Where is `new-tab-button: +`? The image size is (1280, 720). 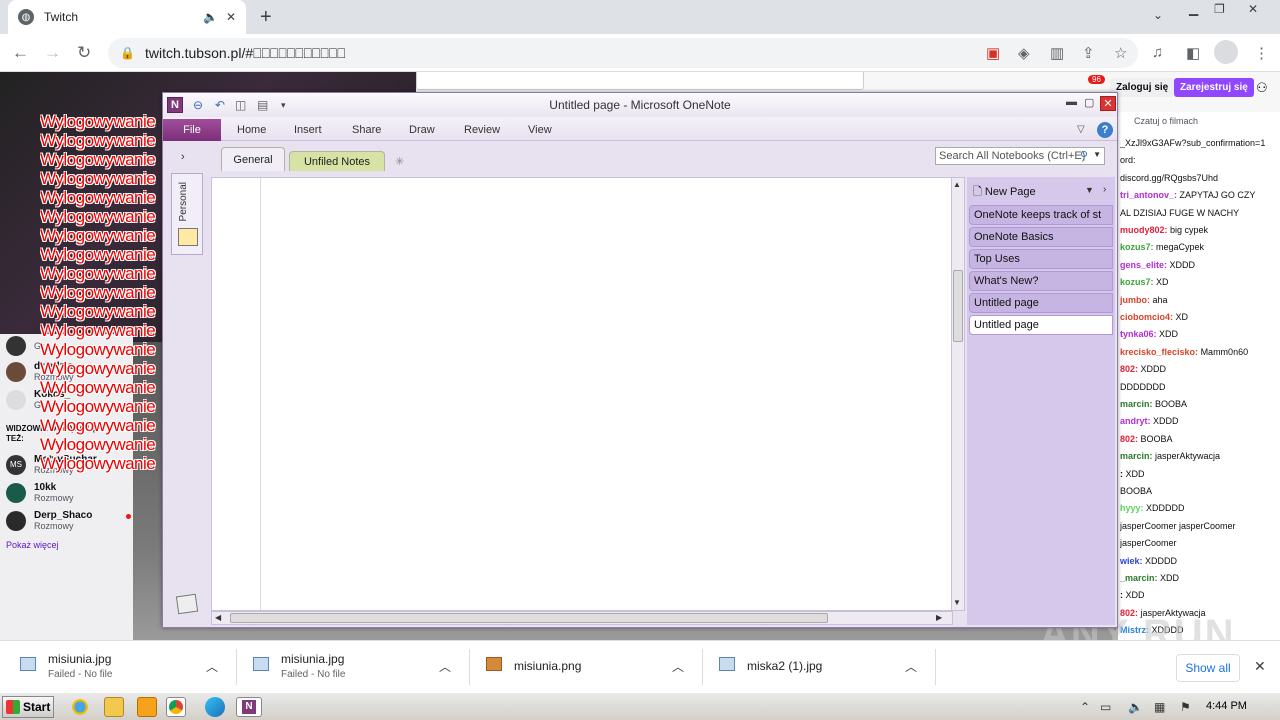
new-tab-button: + is located at coordinates (266, 17).